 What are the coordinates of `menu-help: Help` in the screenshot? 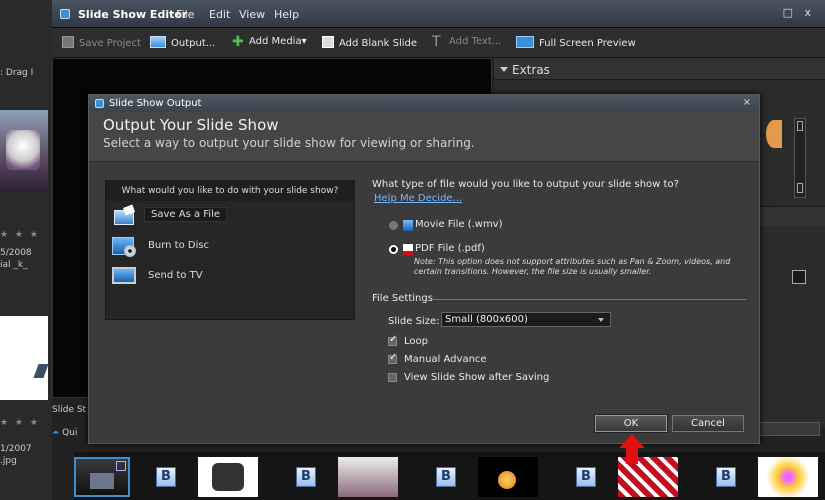 It's located at (286, 14).